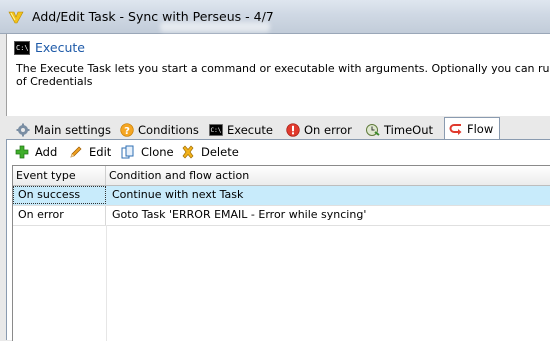 The width and height of the screenshot is (550, 341). Describe the element at coordinates (106, 283) in the screenshot. I see `column-divider` at that location.